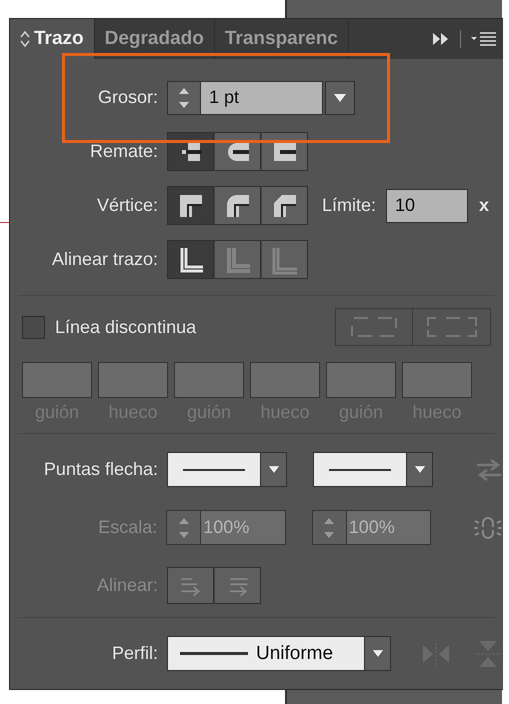  Describe the element at coordinates (100, 469) in the screenshot. I see `field-label: Puntas flecha:` at that location.